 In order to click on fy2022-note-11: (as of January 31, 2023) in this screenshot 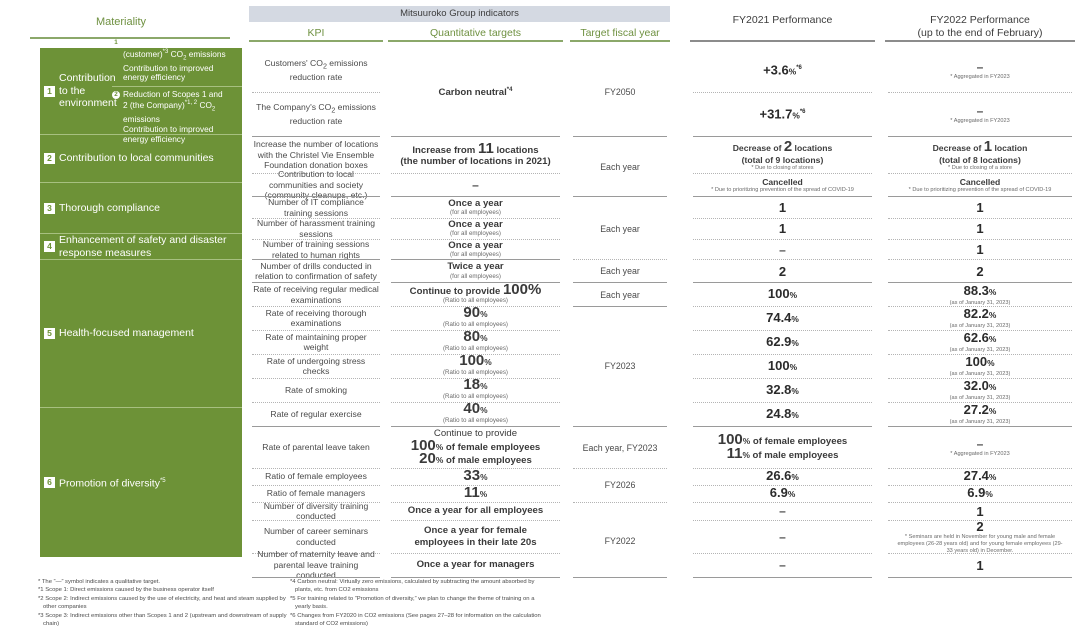, I will do `click(980, 374)`.